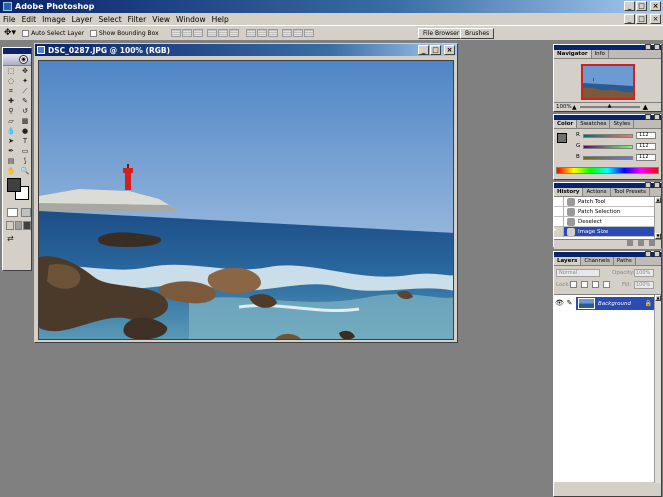 The image size is (663, 497). I want to click on align-left-icon, so click(211, 33).